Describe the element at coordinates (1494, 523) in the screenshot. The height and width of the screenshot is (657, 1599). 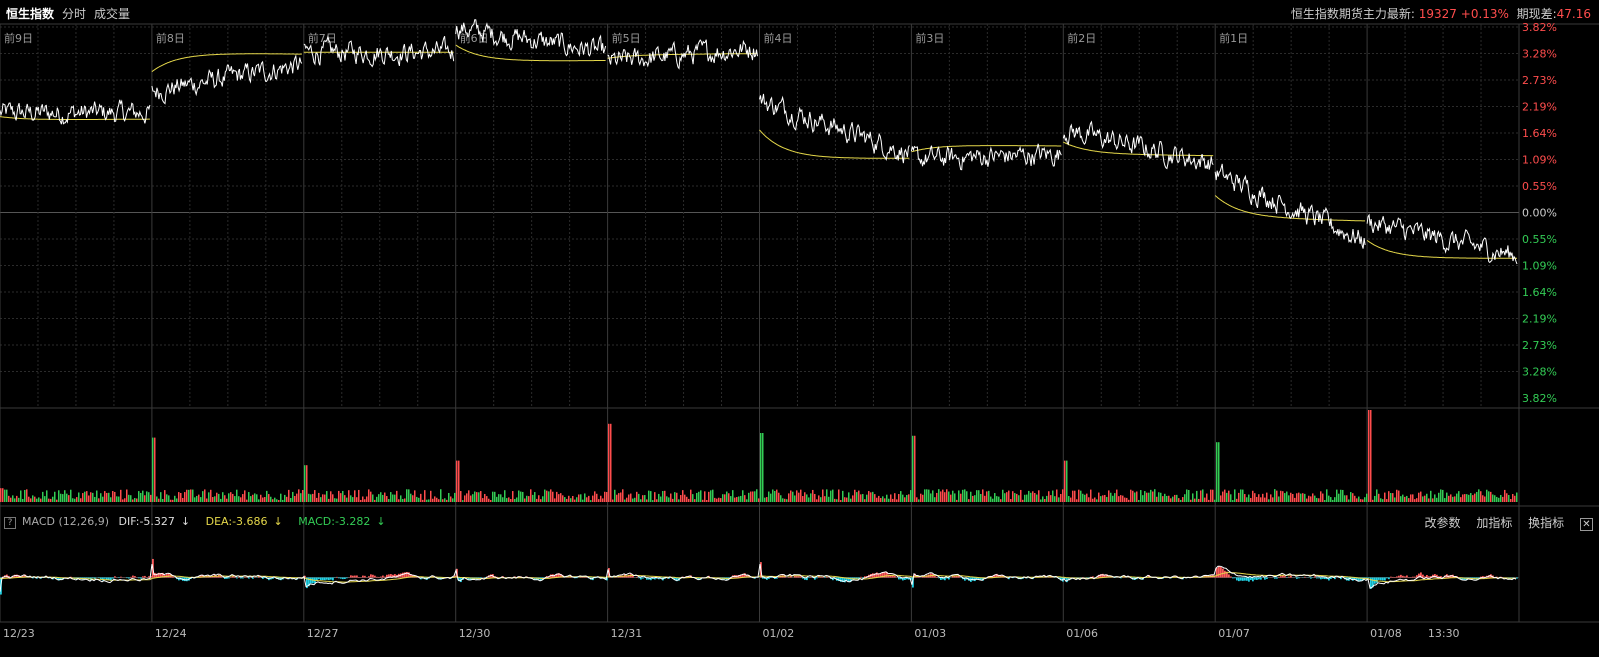
I see `add-indicator-button: 加指标` at that location.